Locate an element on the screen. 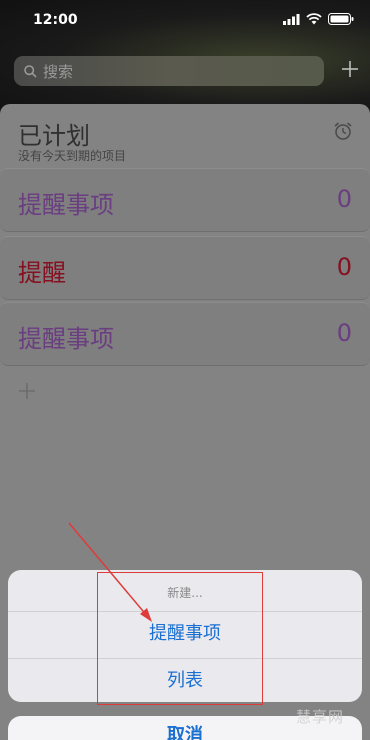 The image size is (370, 740). add-list-button is located at coordinates (27, 393).